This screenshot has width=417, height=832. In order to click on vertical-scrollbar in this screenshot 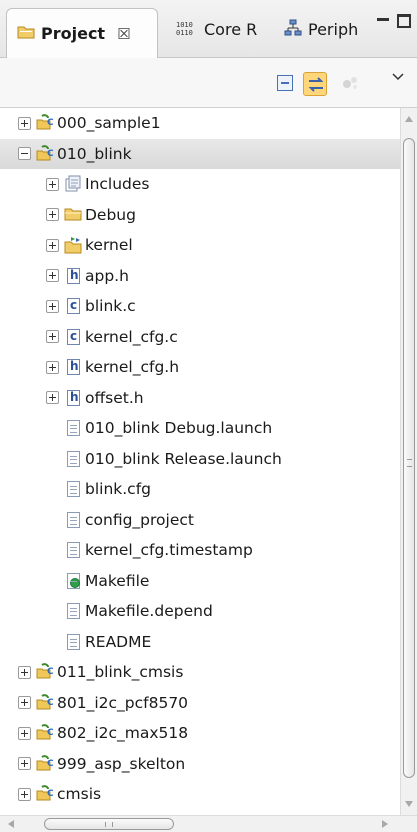, I will do `click(408, 461)`.